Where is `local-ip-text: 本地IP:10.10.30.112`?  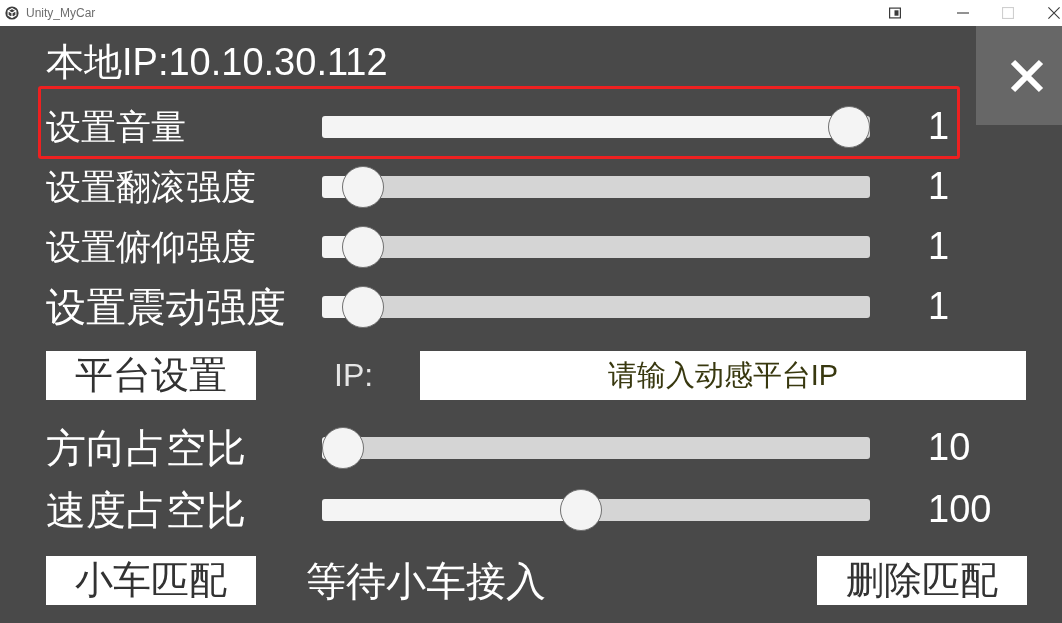
local-ip-text: 本地IP:10.10.30.112 is located at coordinates (217, 62).